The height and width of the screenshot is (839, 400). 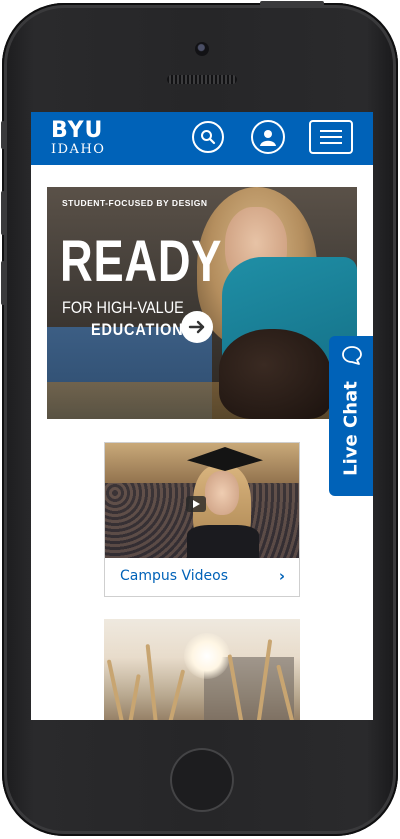 What do you see at coordinates (292, 3) in the screenshot?
I see `power-button` at bounding box center [292, 3].